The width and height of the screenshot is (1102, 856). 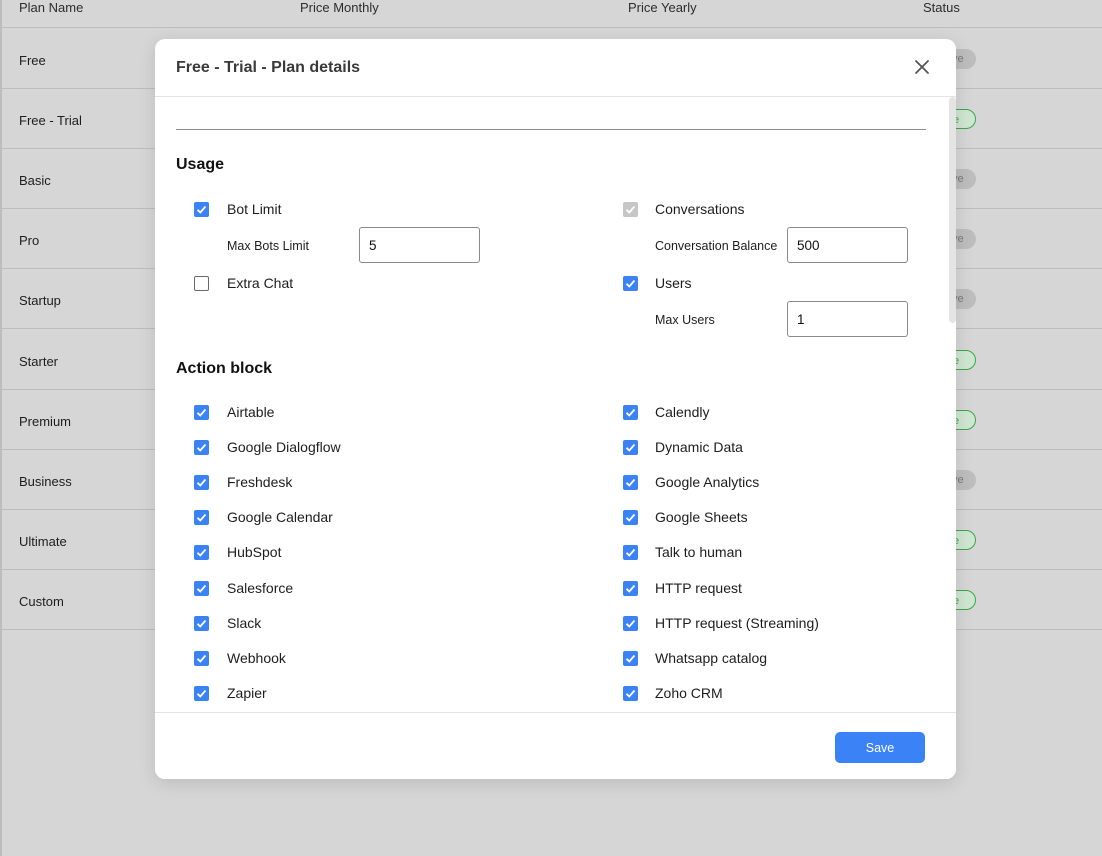 What do you see at coordinates (50, 121) in the screenshot?
I see `plan-name: Free - Trial` at bounding box center [50, 121].